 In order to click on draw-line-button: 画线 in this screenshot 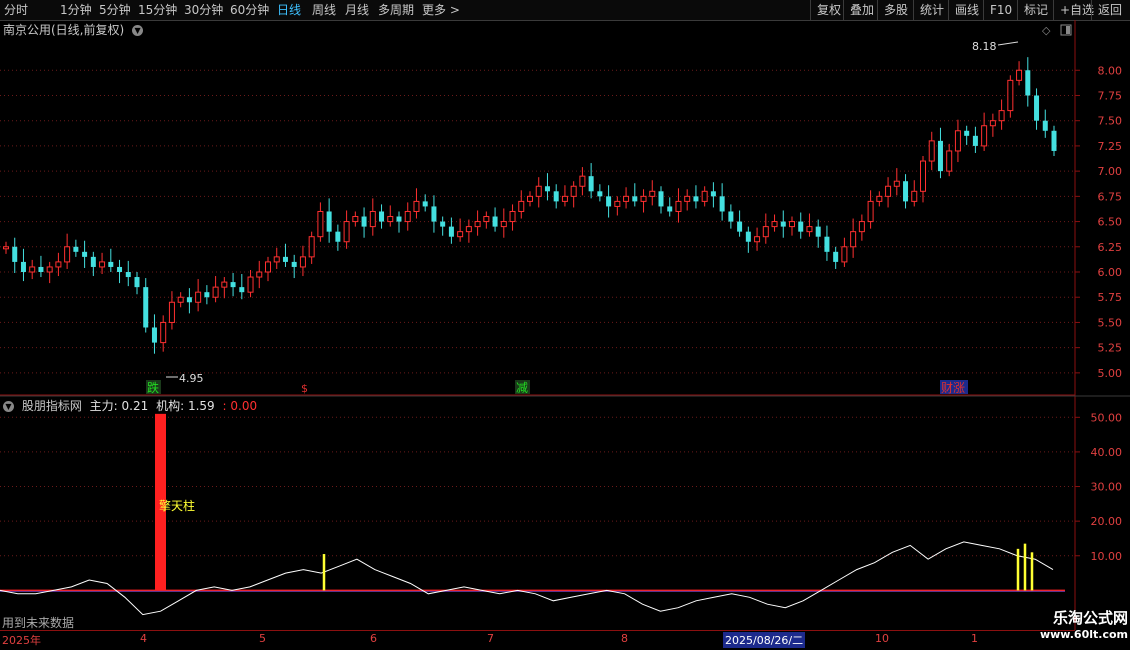, I will do `click(963, 10)`.